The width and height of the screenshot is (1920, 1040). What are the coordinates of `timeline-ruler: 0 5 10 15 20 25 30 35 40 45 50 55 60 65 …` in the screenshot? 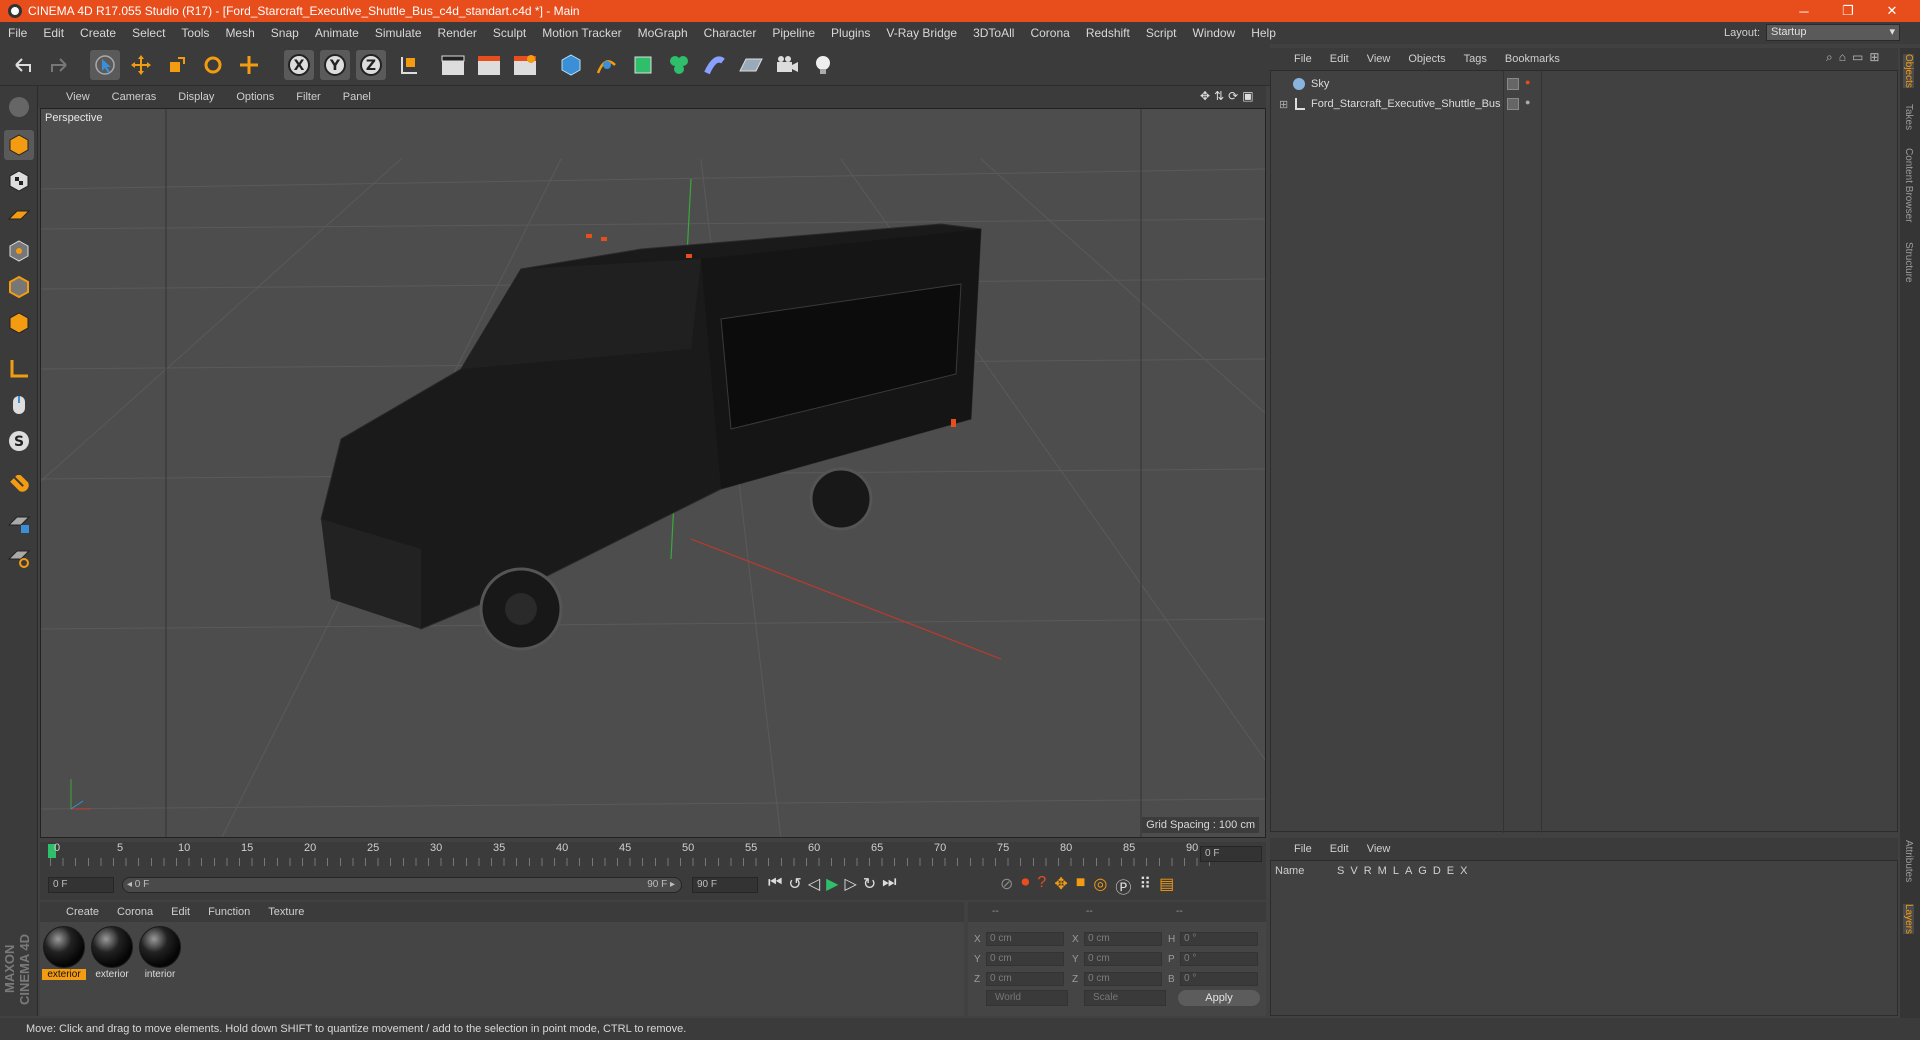 It's located at (653, 856).